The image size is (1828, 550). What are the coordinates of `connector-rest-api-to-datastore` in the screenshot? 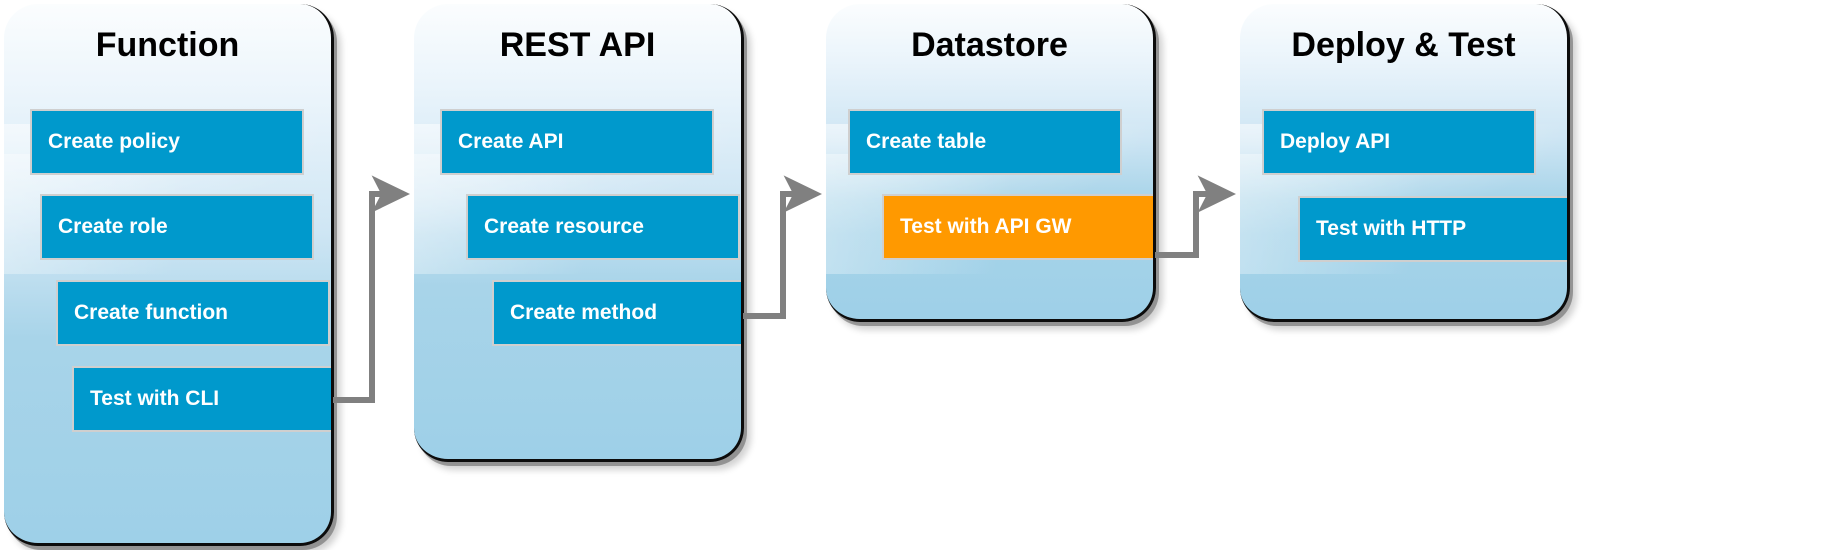 It's located at (782, 247).